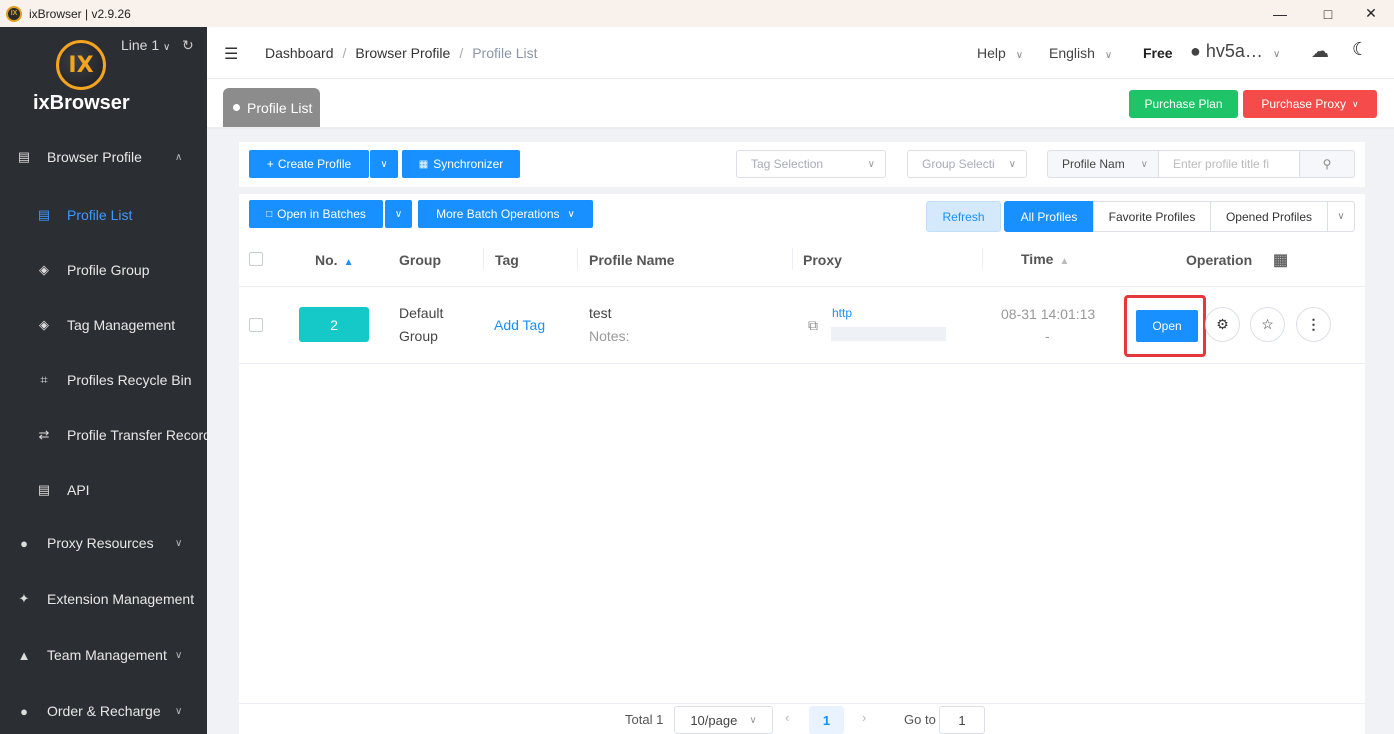 This screenshot has width=1394, height=734. What do you see at coordinates (78, 490) in the screenshot?
I see `sidebar-item-label: API` at bounding box center [78, 490].